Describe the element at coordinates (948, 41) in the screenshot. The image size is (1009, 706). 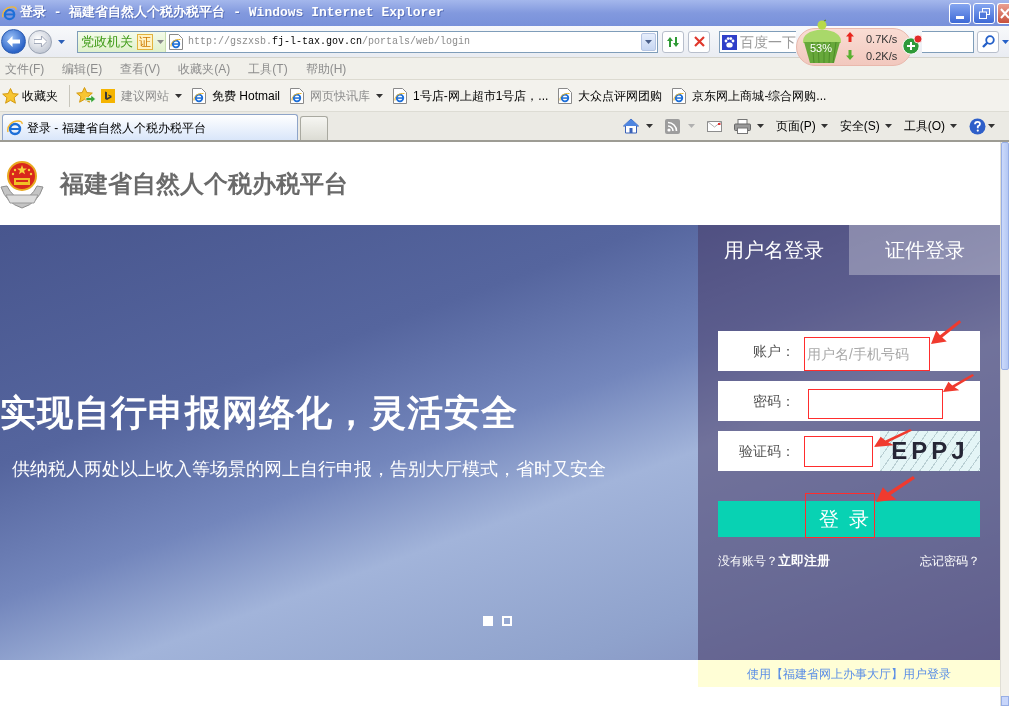
I see `search-field-tail` at that location.